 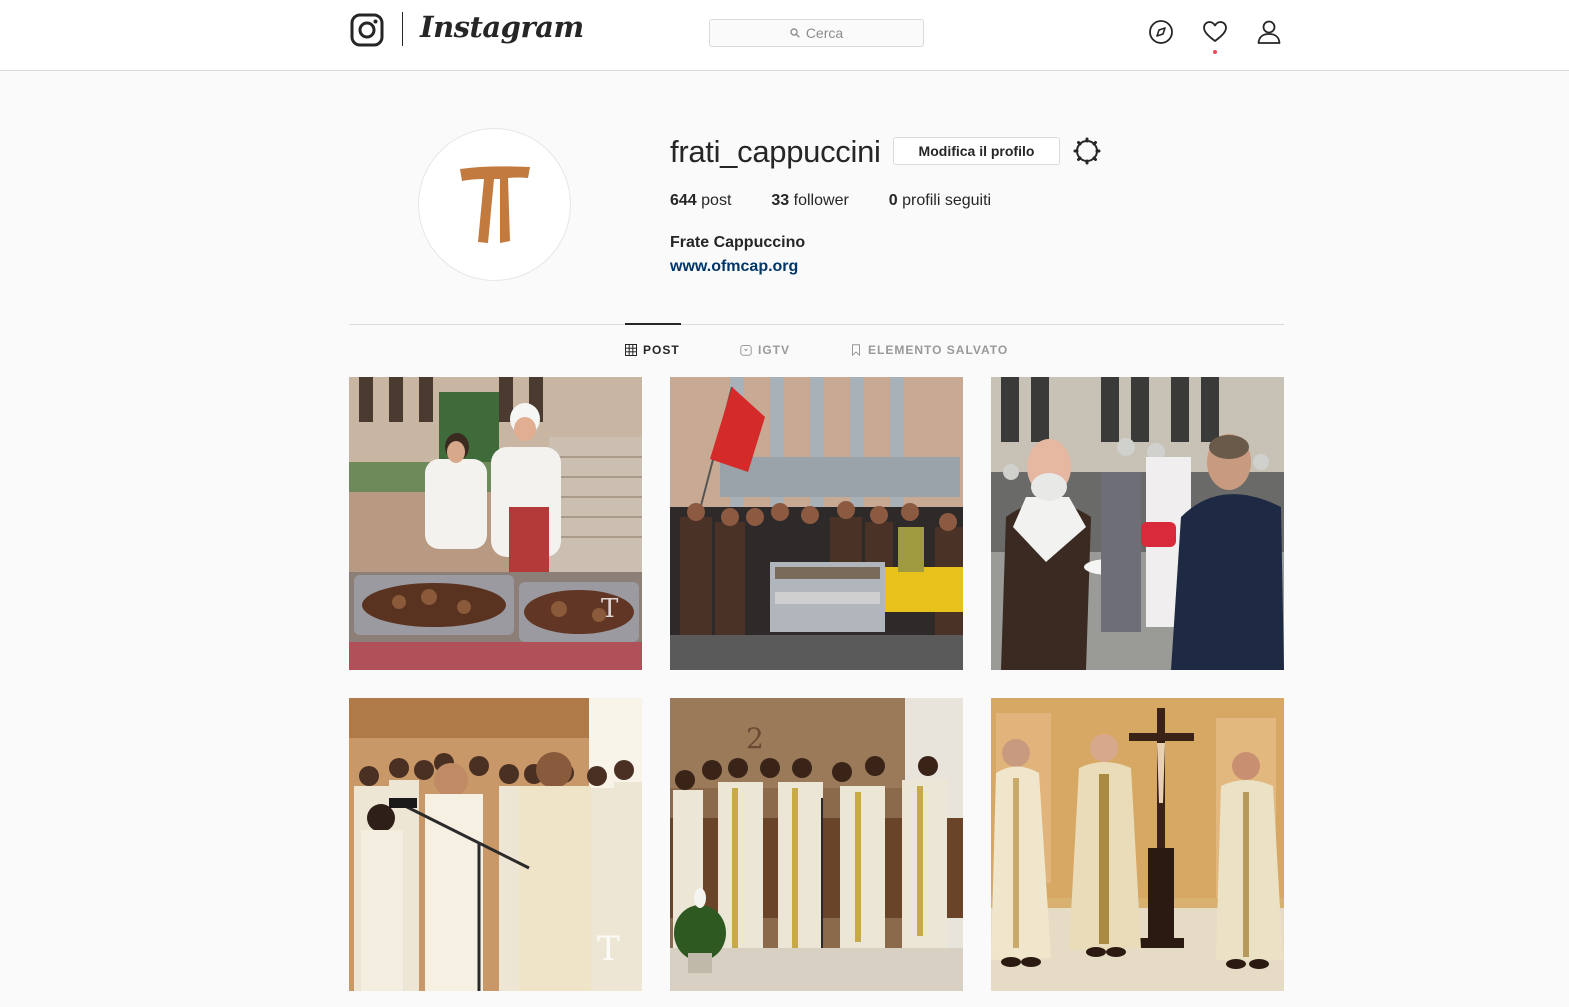 I want to click on compass-icon, so click(x=1161, y=32).